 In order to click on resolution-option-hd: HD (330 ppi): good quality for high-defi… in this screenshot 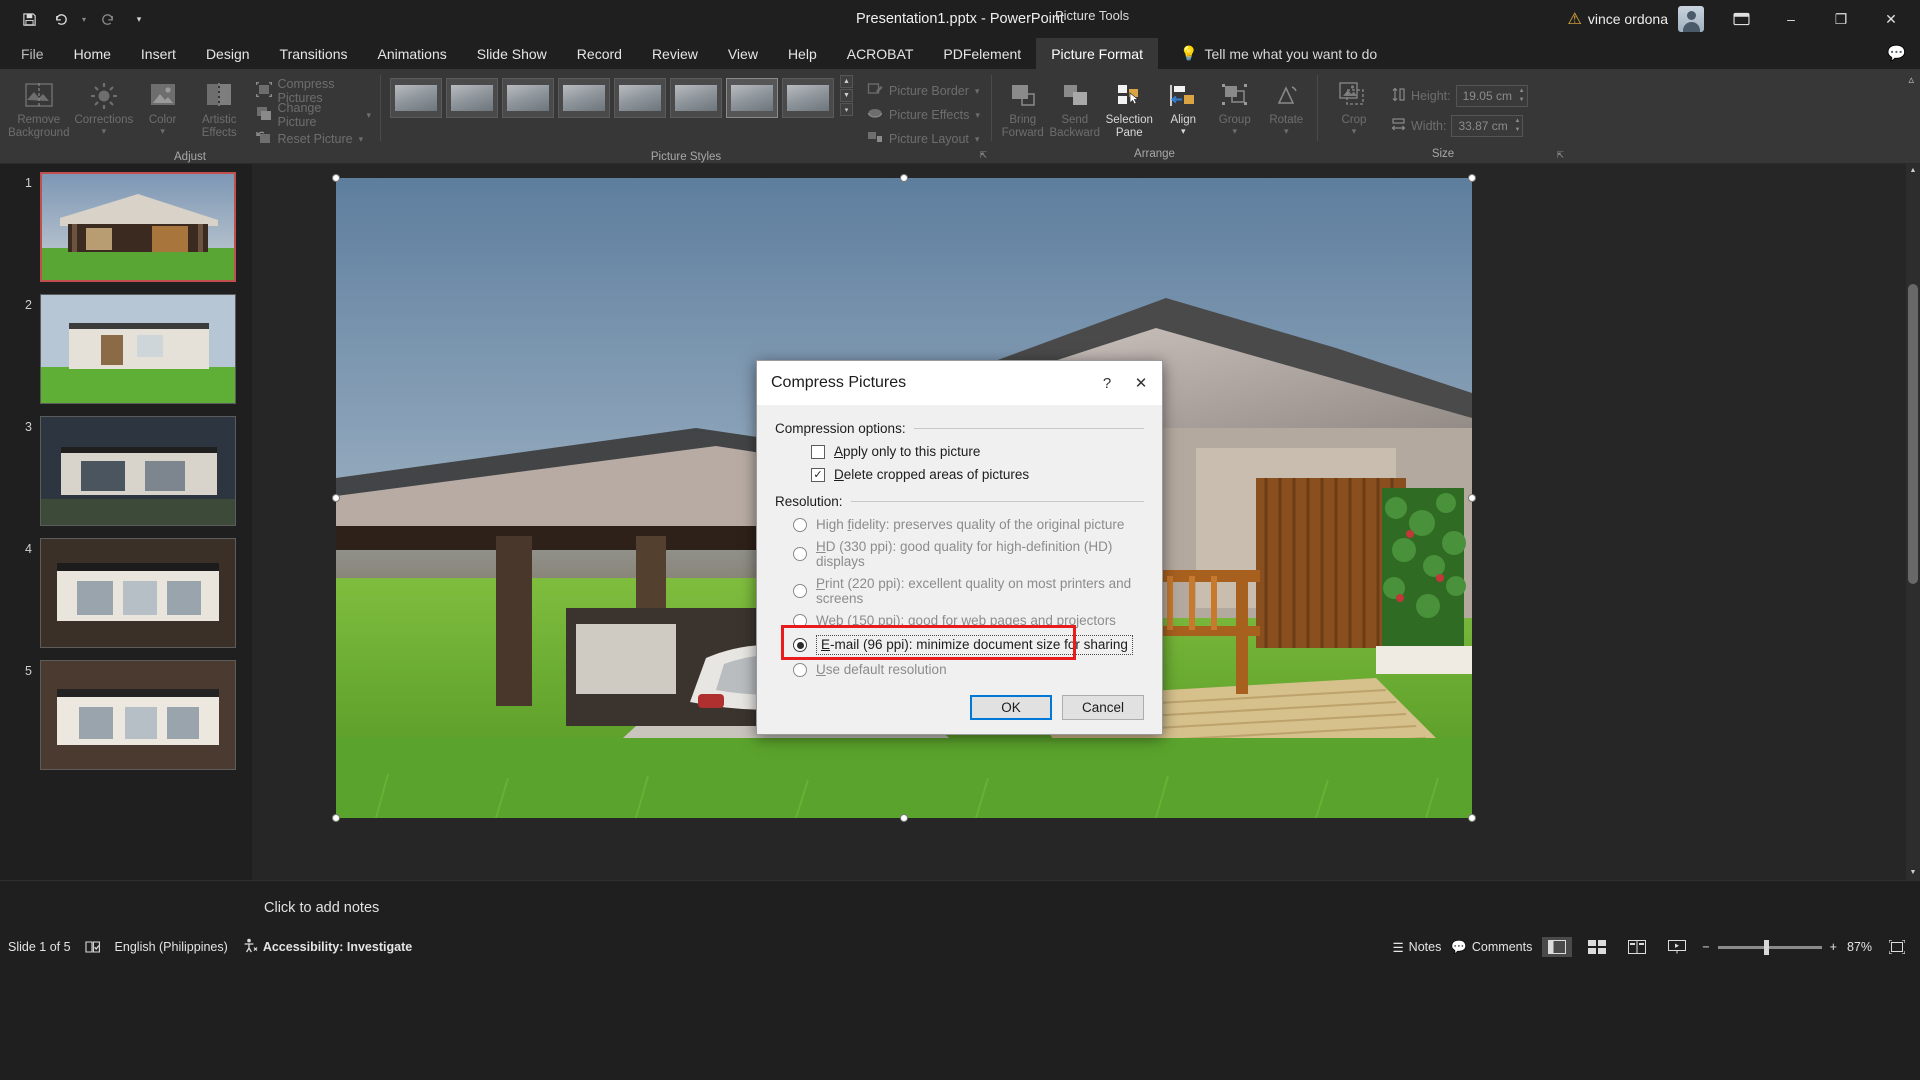, I will do `click(968, 554)`.